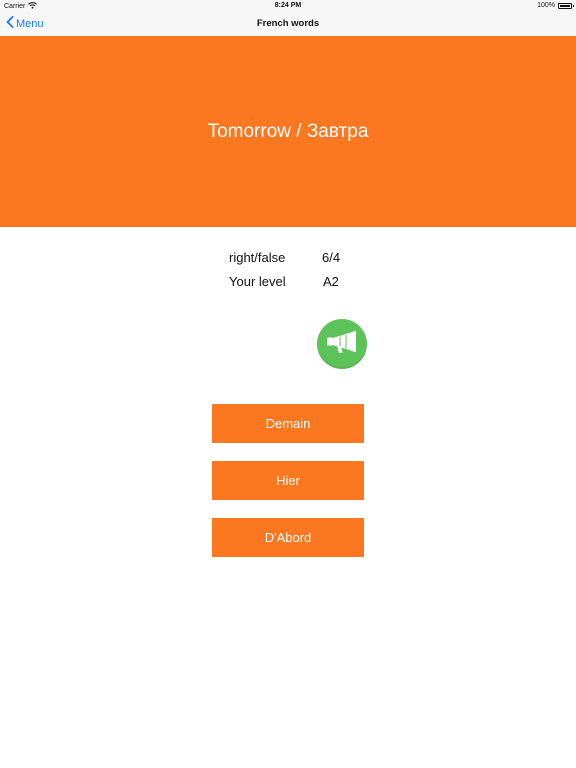 The image size is (576, 768). Describe the element at coordinates (555, 5) in the screenshot. I see `status-right: 100%` at that location.